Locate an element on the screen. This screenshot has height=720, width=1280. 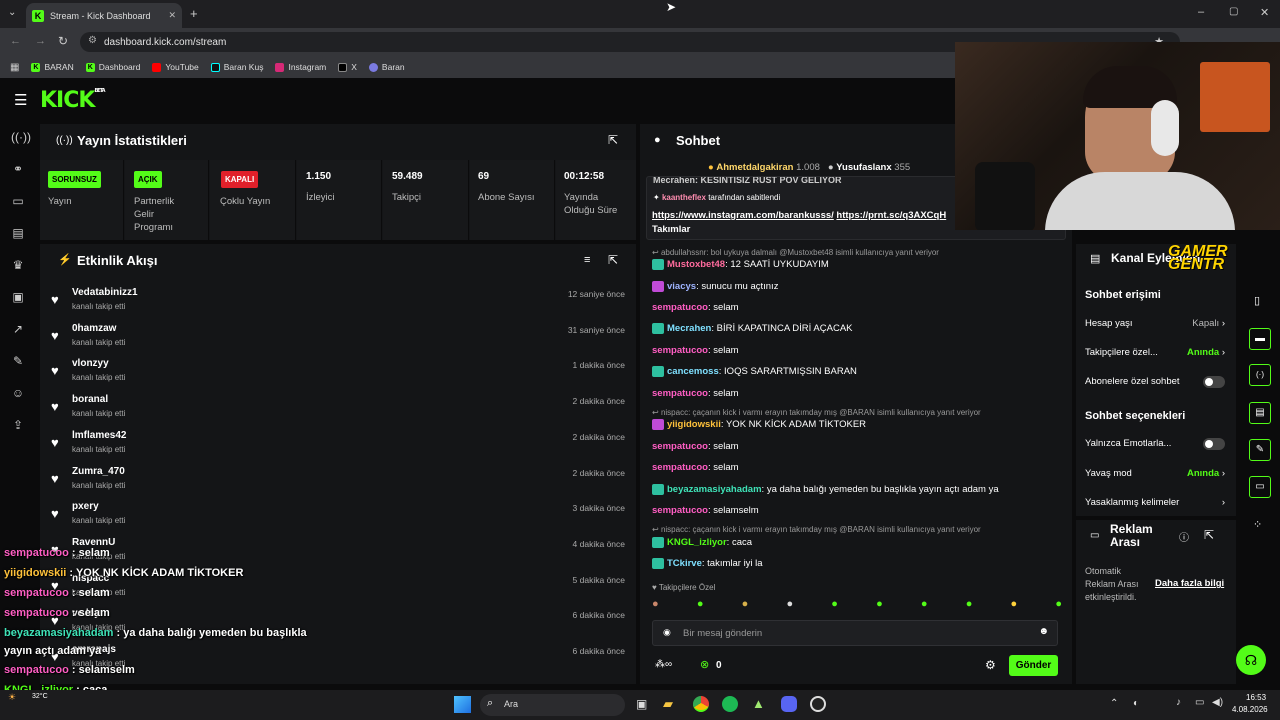
wrench-icon: ✎ is located at coordinates (18, 361).